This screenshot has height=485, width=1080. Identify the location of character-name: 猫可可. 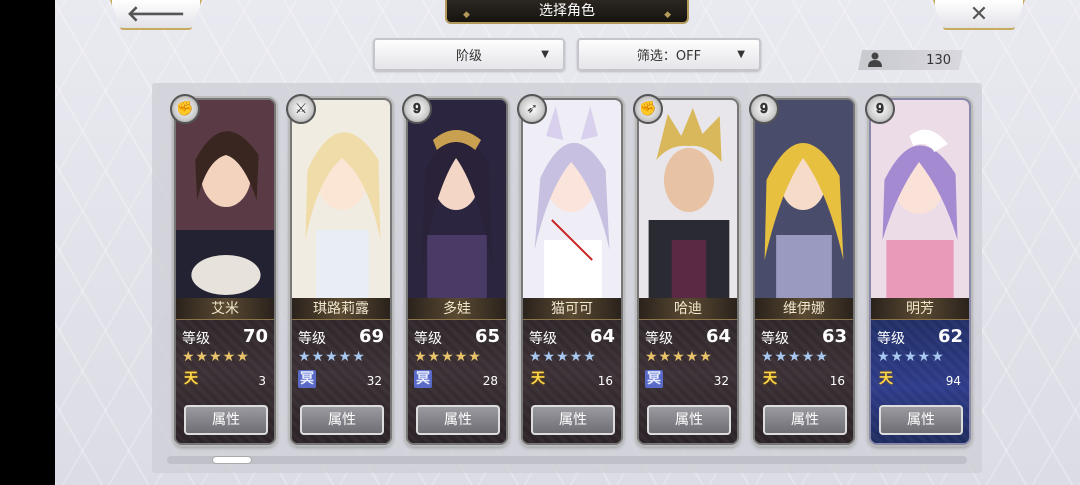
(572, 309).